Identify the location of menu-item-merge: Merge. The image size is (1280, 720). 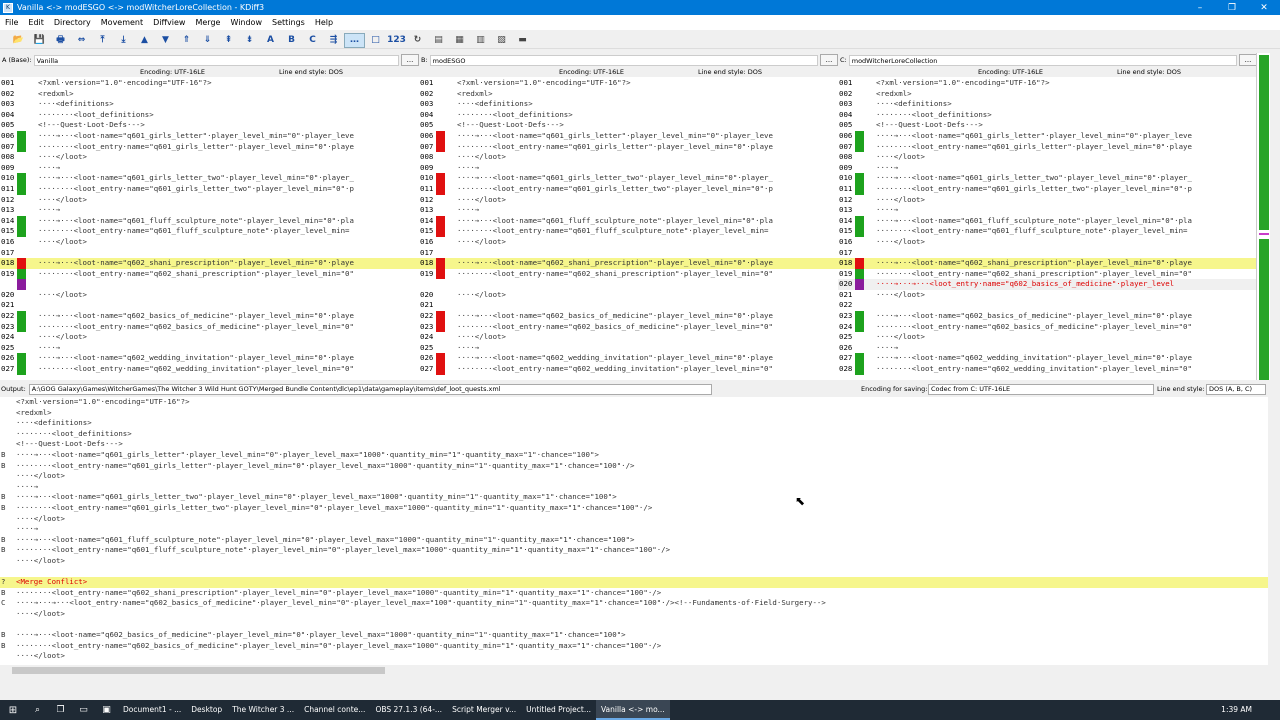
(207, 22).